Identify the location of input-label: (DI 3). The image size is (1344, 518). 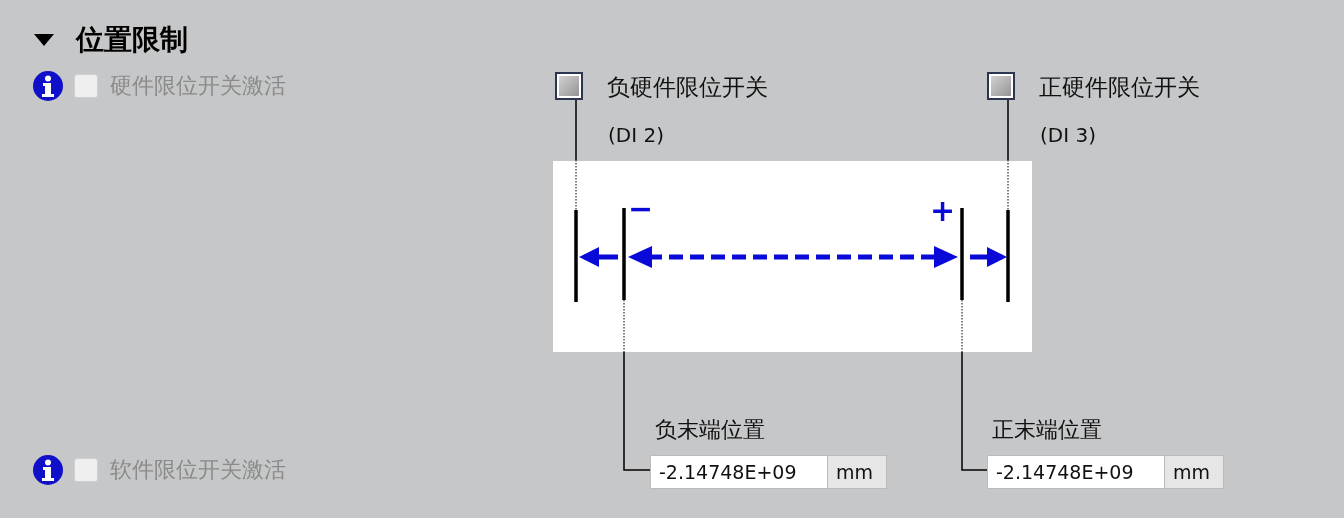
(1068, 135).